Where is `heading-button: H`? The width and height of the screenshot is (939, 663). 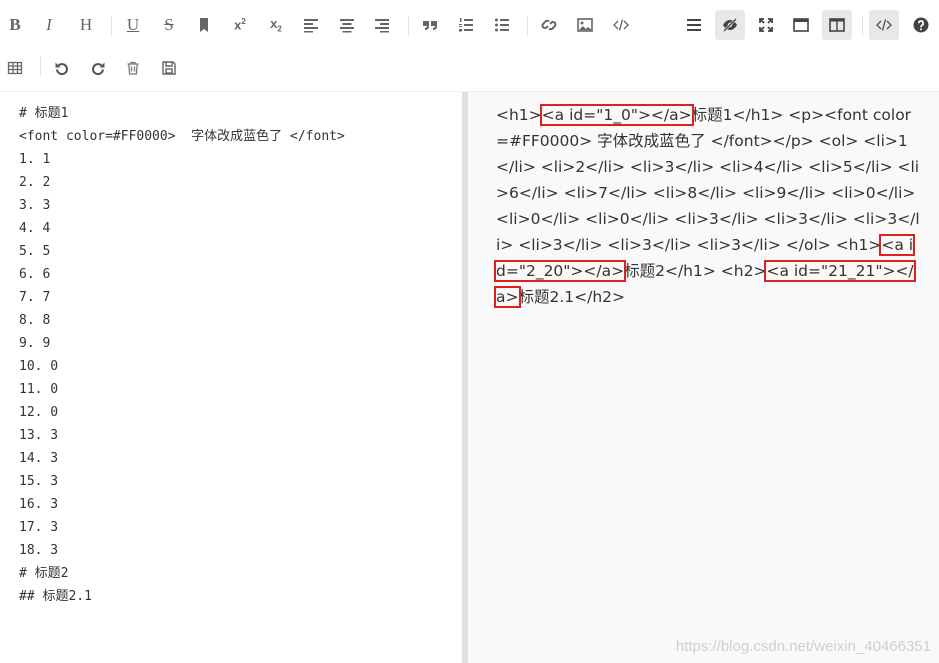
heading-button: H is located at coordinates (86, 25).